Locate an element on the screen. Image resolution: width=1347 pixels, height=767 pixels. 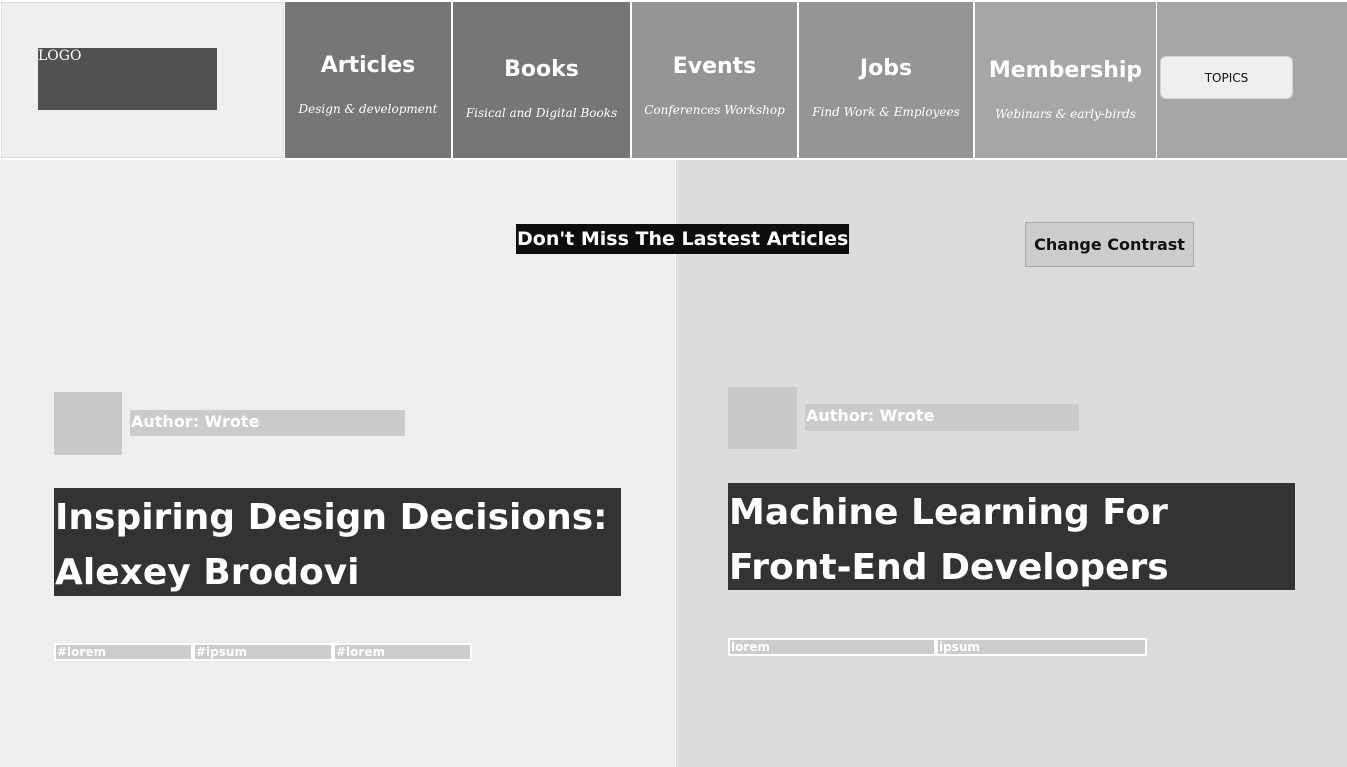
nav-title: Events is located at coordinates (714, 66).